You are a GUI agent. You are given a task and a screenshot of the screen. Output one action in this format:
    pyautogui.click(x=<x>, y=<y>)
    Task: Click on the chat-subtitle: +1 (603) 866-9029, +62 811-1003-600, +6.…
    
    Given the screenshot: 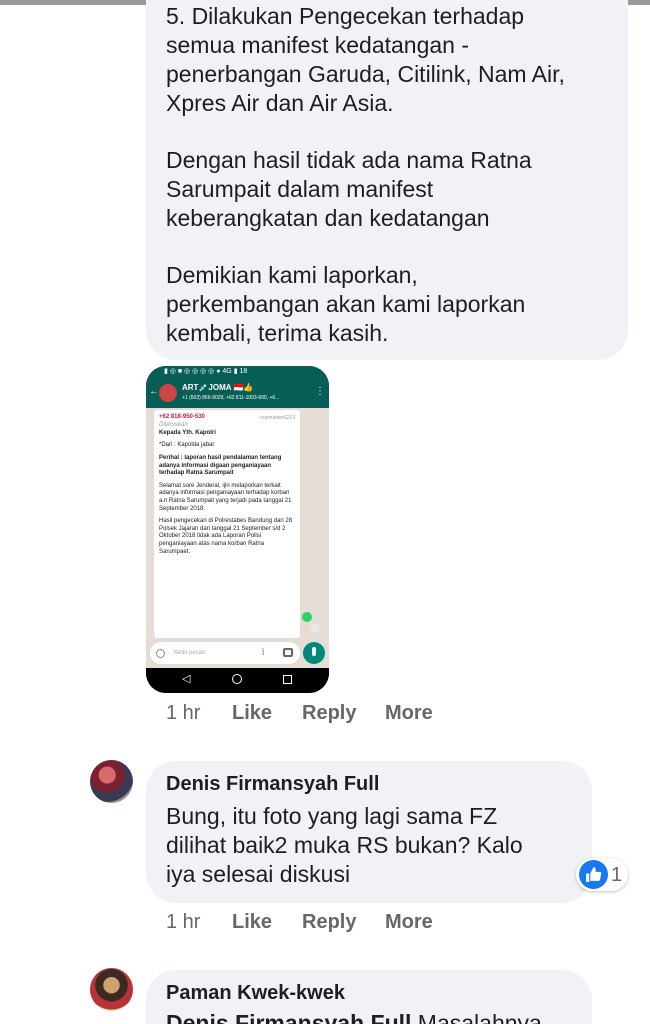 What is the action you would take?
    pyautogui.click(x=231, y=398)
    